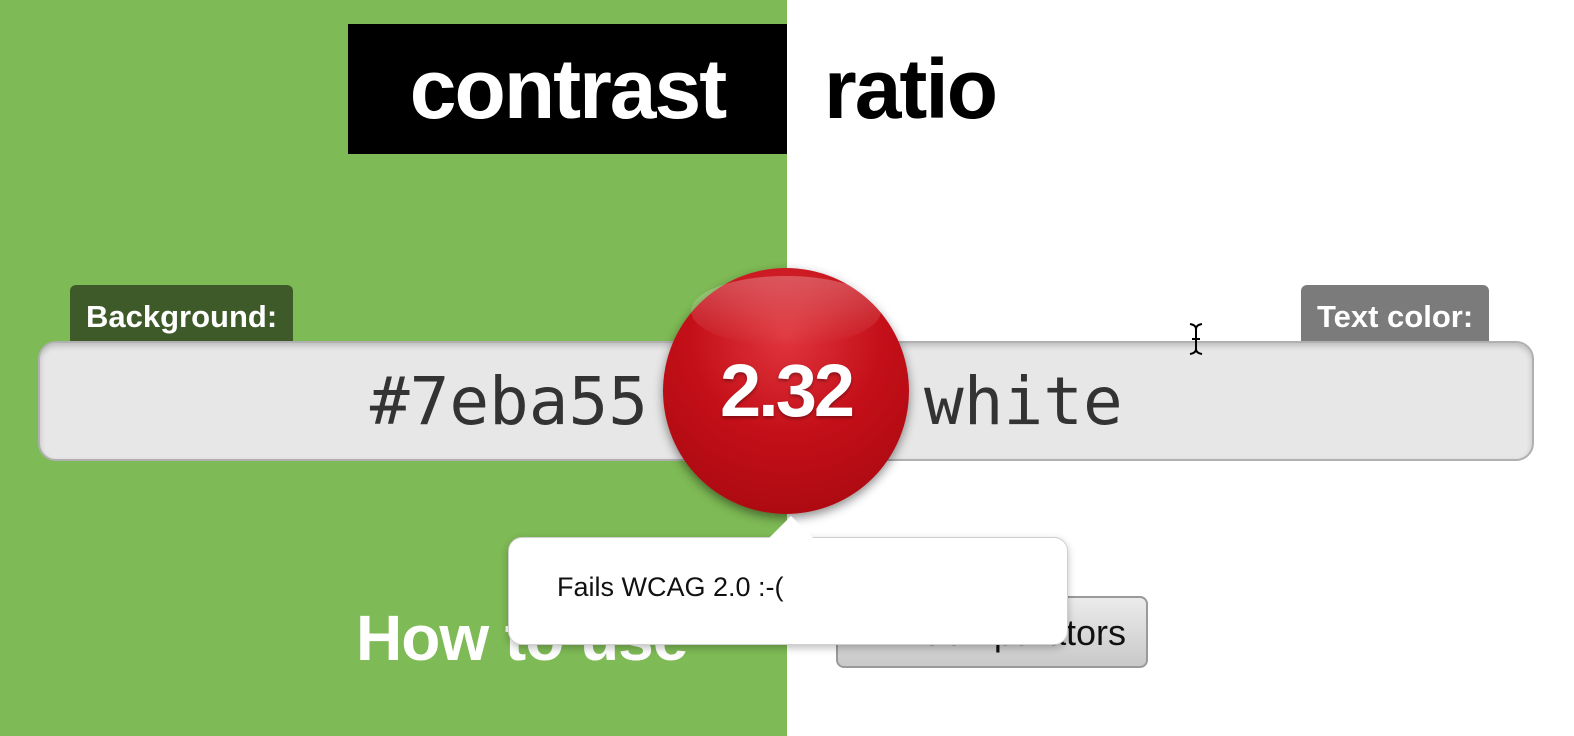 This screenshot has width=1574, height=736. I want to click on contrast-ratio-badge: 2.32, so click(786, 391).